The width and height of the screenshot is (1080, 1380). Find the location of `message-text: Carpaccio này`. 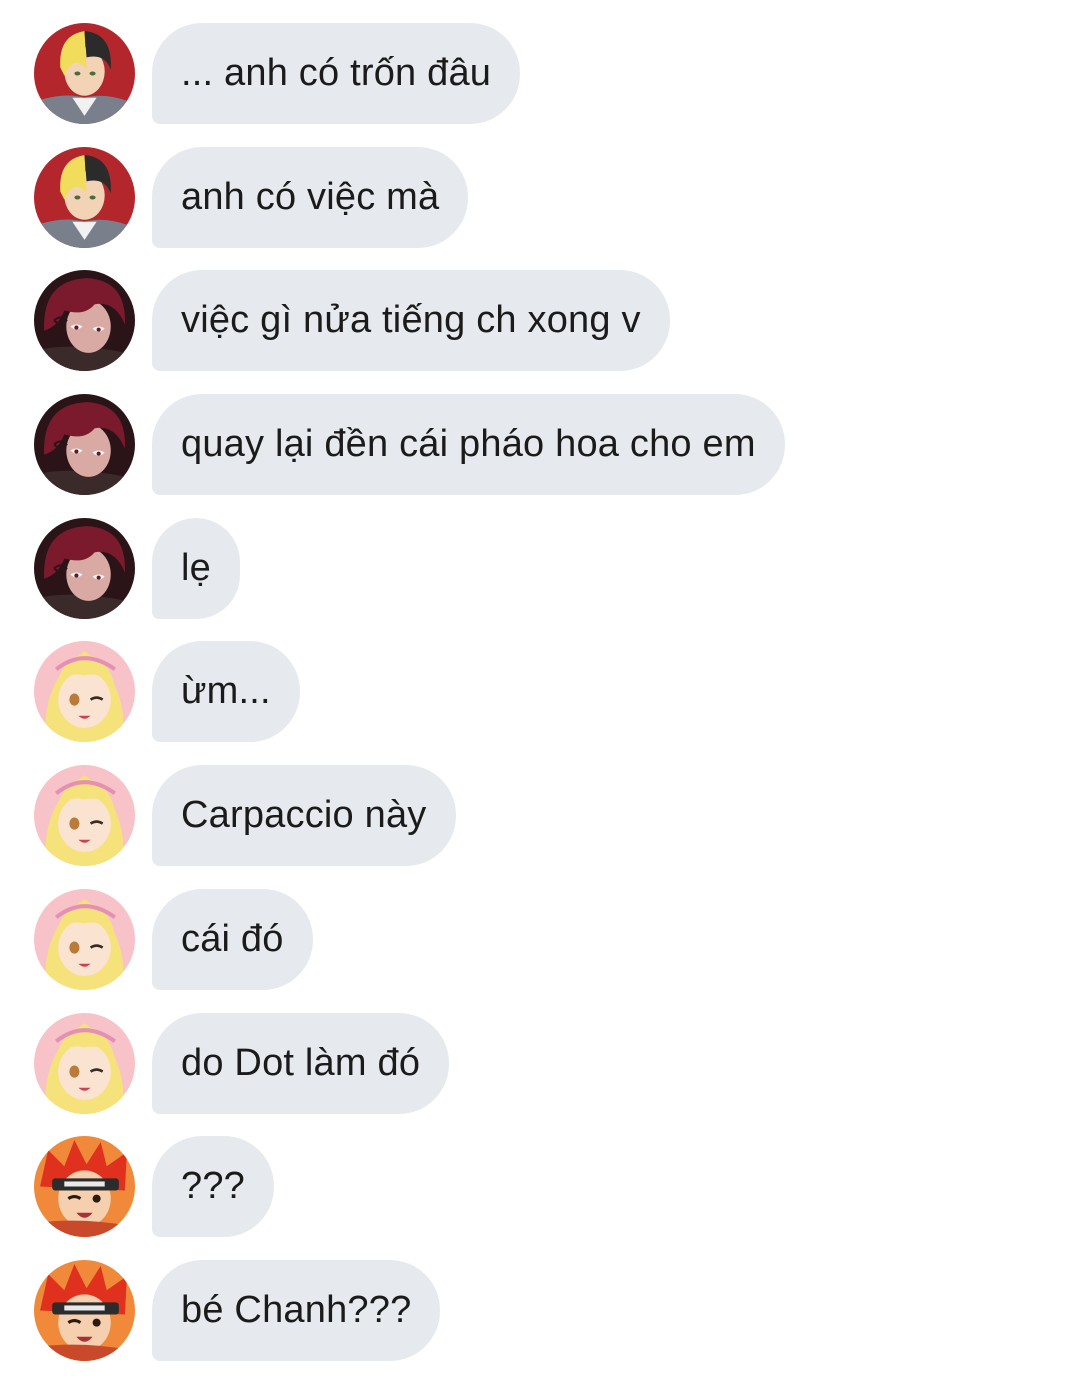

message-text: Carpaccio này is located at coordinates (304, 815).